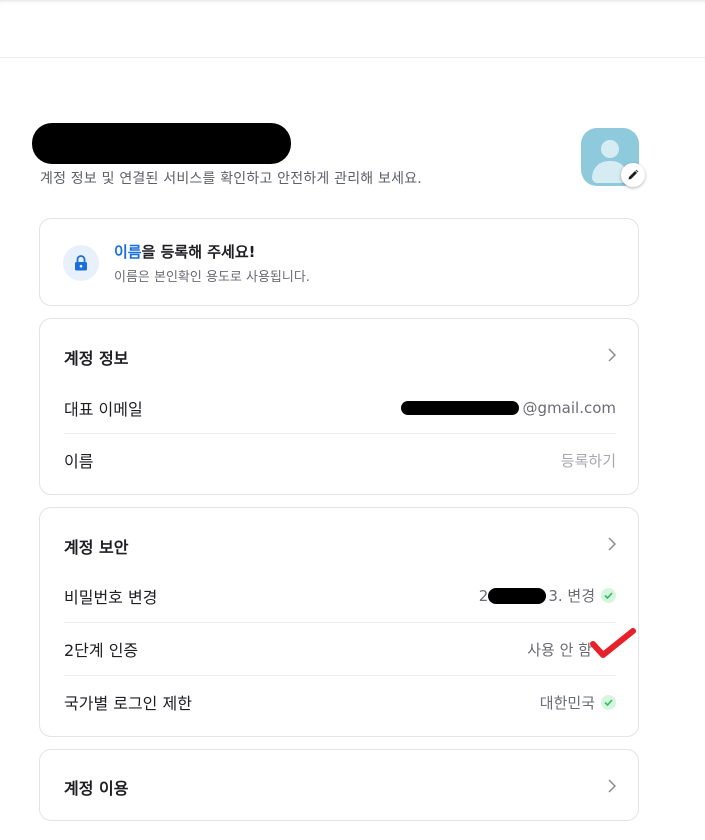  What do you see at coordinates (96, 788) in the screenshot?
I see `account-usage-title: 계정 이용` at bounding box center [96, 788].